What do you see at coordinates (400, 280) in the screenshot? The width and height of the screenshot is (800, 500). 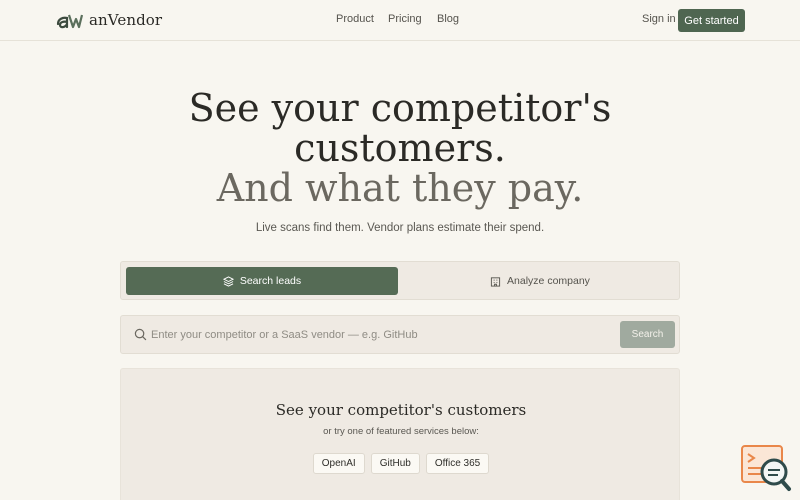 I see `mode-switch: Search leads Analyze company` at bounding box center [400, 280].